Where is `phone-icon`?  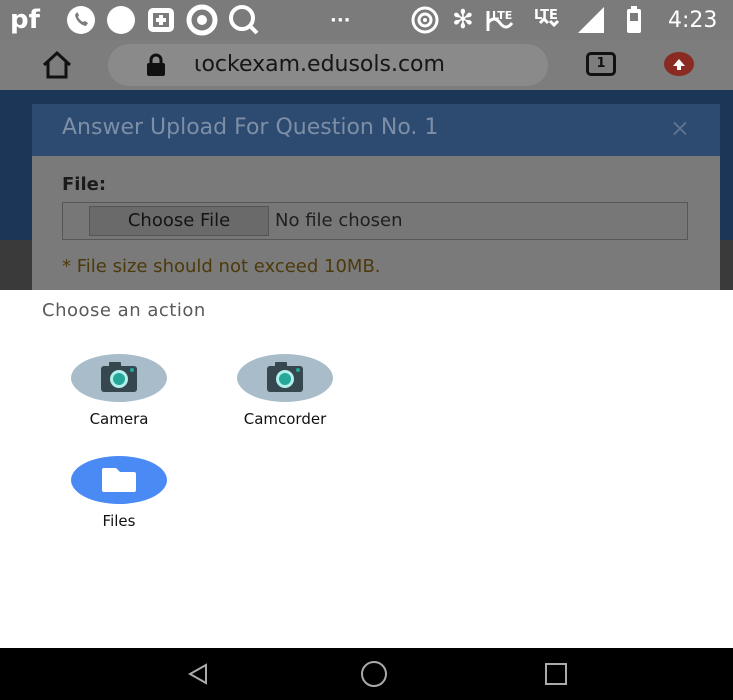 phone-icon is located at coordinates (81, 20).